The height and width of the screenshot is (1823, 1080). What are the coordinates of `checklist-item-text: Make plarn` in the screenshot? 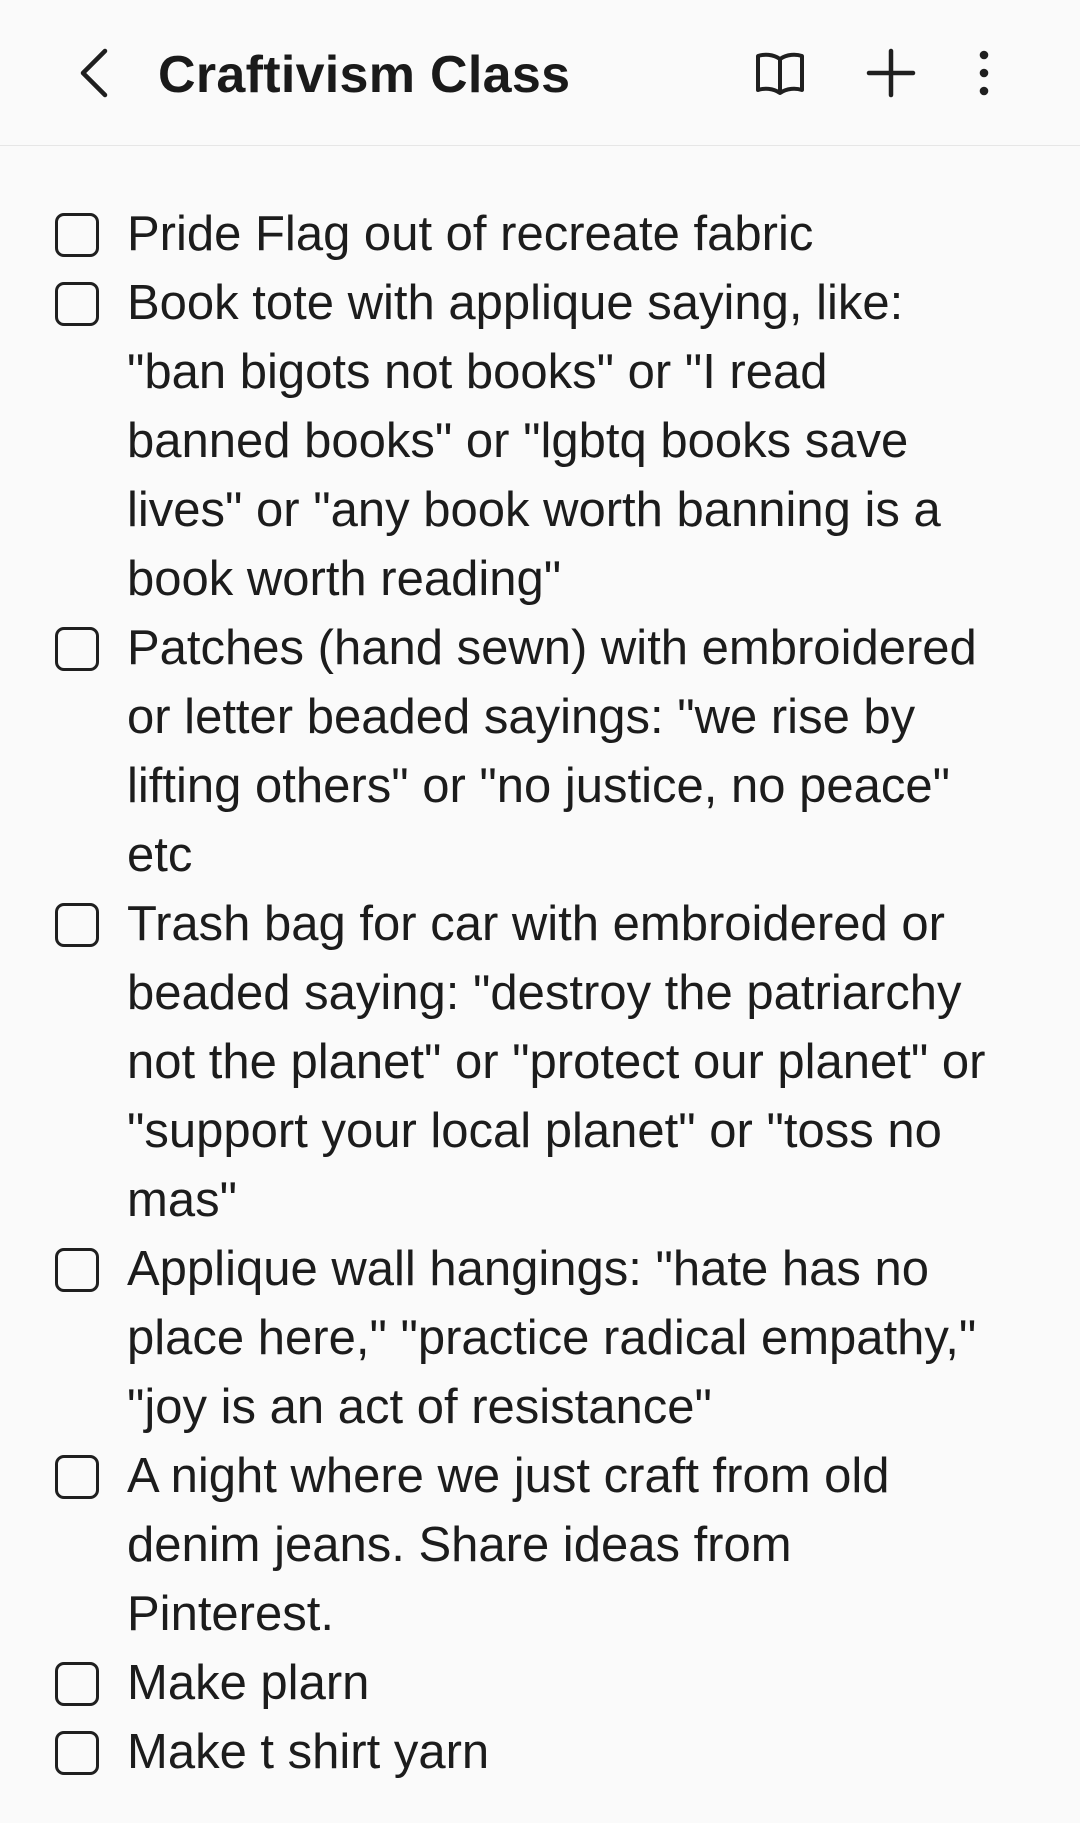 It's located at (579, 1683).